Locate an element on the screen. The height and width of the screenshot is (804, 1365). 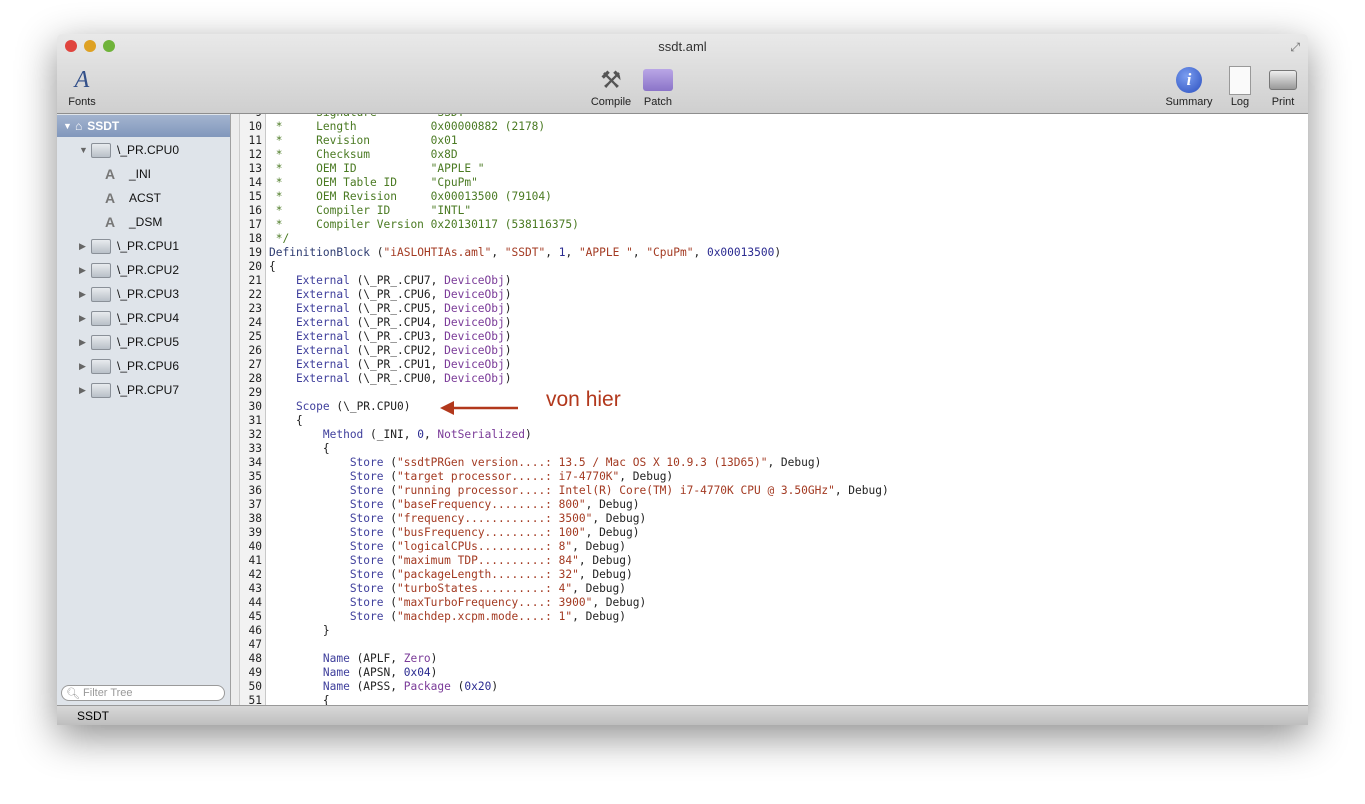
code-token: , is located at coordinates (430, 434).